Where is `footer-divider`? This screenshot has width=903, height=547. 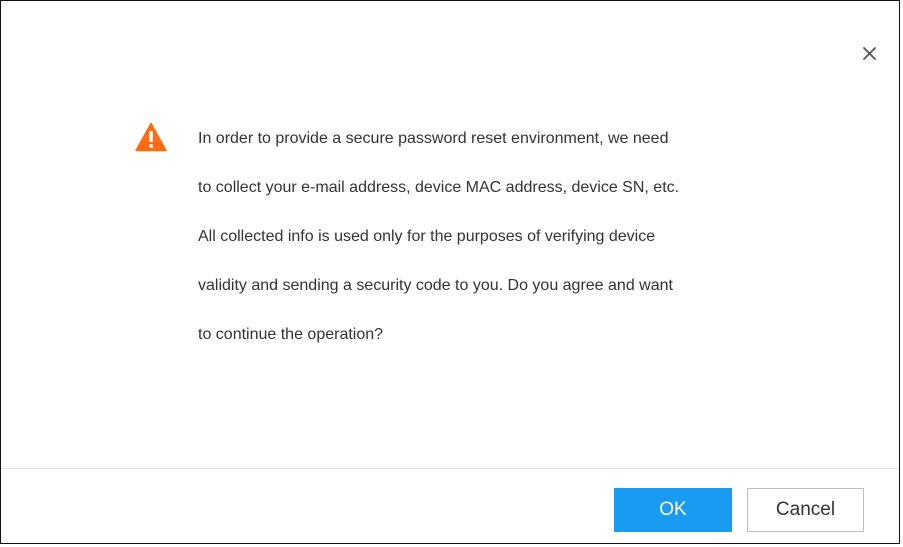
footer-divider is located at coordinates (450, 468).